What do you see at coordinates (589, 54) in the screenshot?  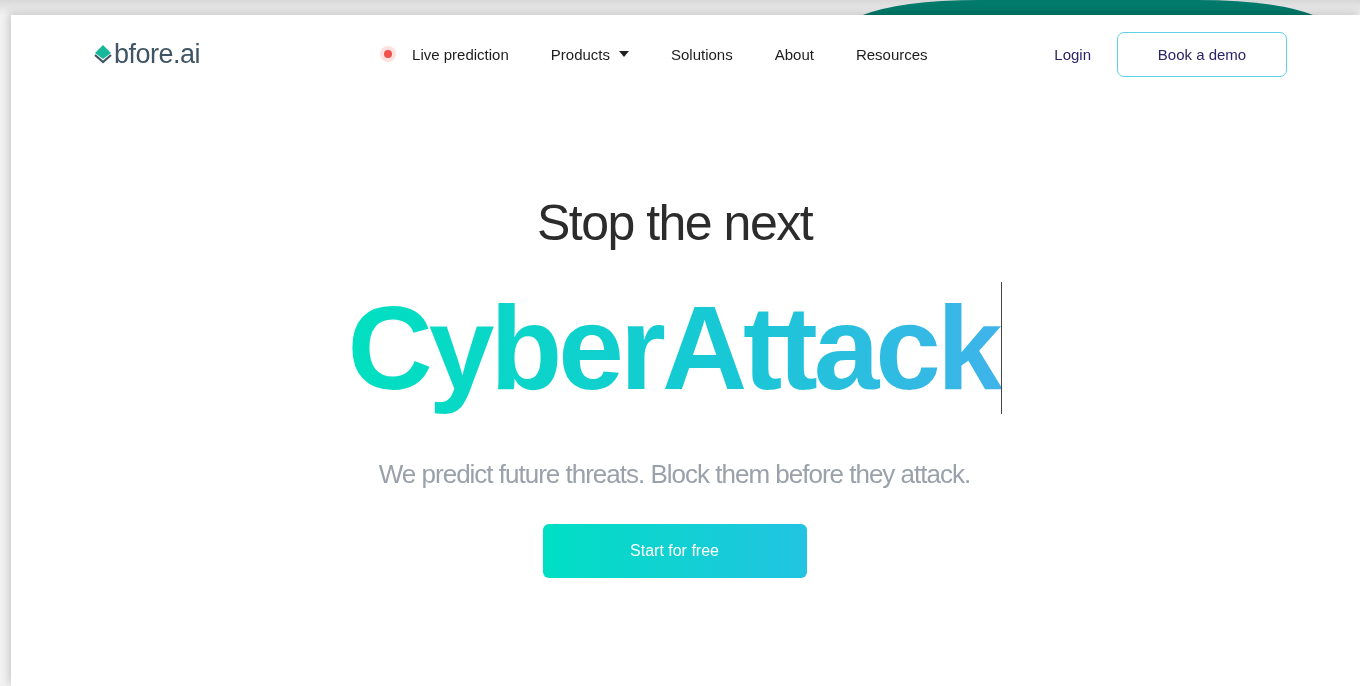 I see `nav-link: Products` at bounding box center [589, 54].